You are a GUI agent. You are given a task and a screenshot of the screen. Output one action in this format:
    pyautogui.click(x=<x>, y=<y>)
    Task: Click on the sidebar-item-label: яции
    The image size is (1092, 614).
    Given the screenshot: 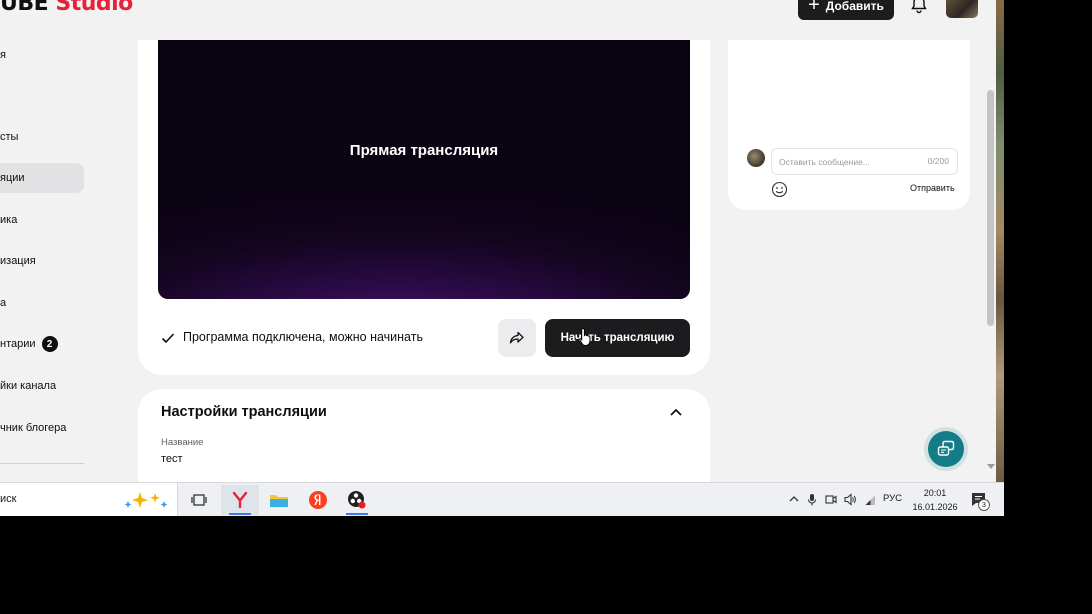 What is the action you would take?
    pyautogui.click(x=12, y=178)
    